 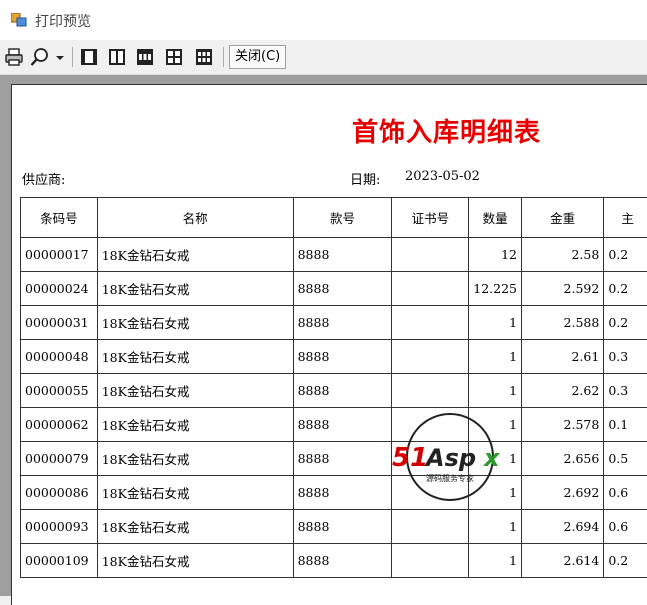 I want to click on three-pages-icon, so click(x=145, y=57).